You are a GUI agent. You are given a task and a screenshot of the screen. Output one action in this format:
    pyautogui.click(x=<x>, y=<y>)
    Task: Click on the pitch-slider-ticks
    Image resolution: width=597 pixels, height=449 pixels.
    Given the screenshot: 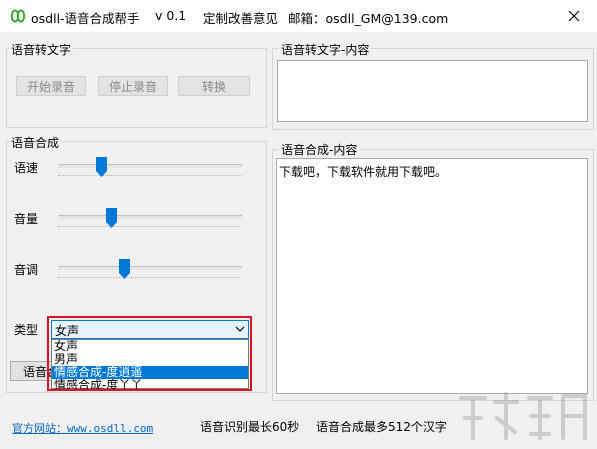 What is the action you would take?
    pyautogui.click(x=150, y=279)
    